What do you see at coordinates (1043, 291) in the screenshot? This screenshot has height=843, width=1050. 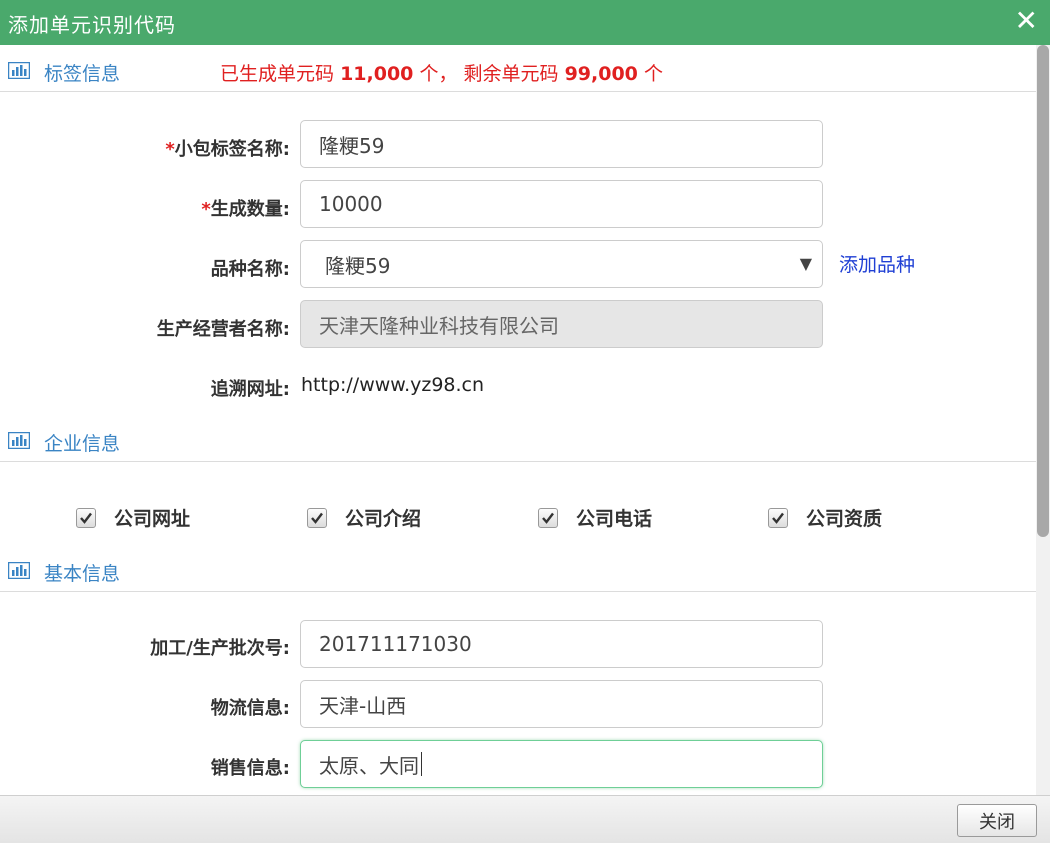 I see `scrollbar-thumb` at bounding box center [1043, 291].